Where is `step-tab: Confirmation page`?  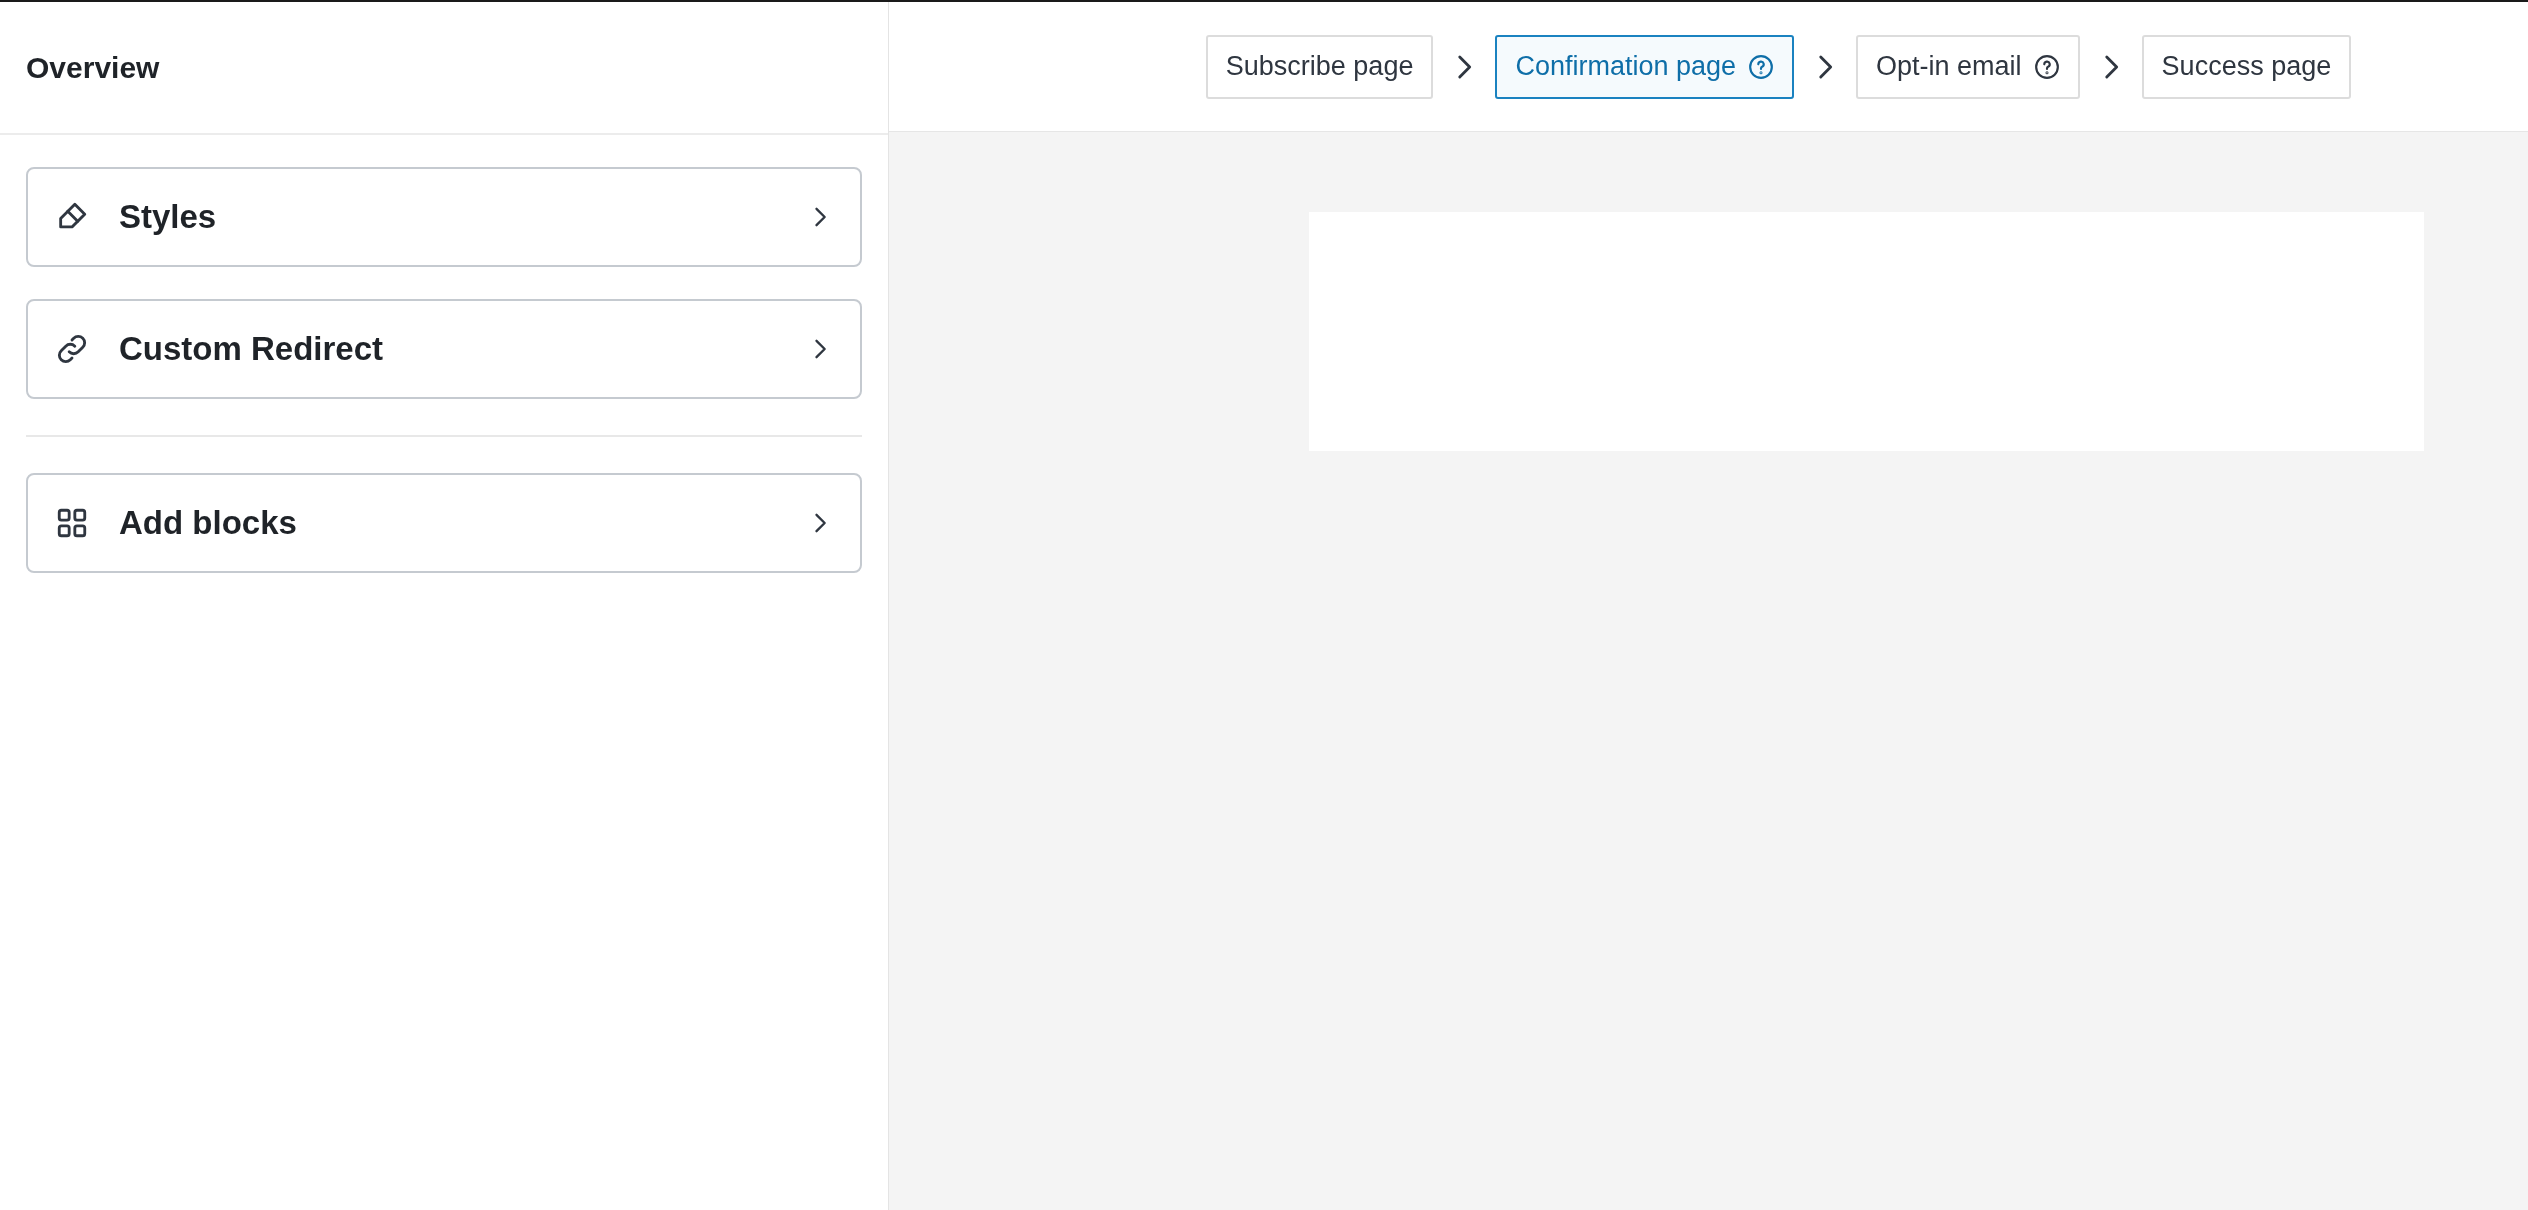 step-tab: Confirmation page is located at coordinates (1645, 66).